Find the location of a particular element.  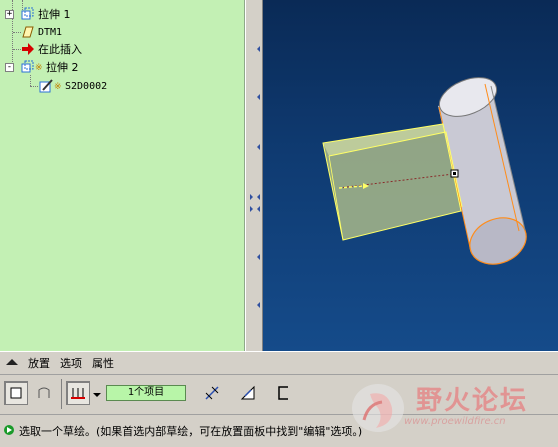

expand-toggle: + is located at coordinates (9, 14).